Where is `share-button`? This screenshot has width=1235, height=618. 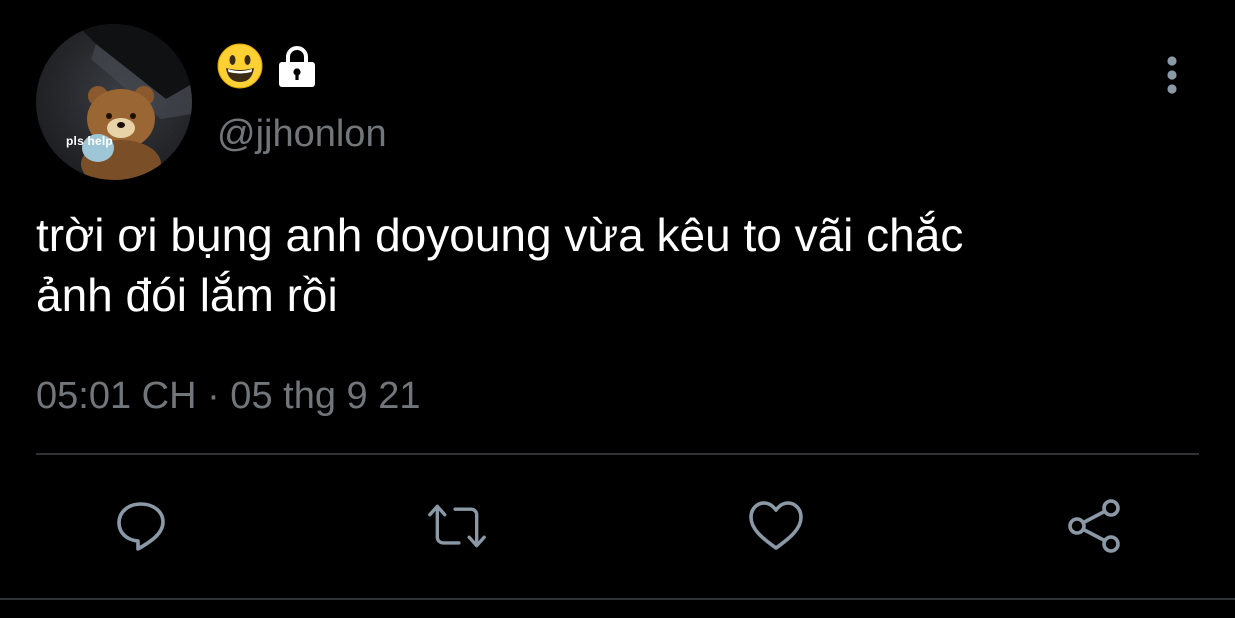
share-button is located at coordinates (1093, 526).